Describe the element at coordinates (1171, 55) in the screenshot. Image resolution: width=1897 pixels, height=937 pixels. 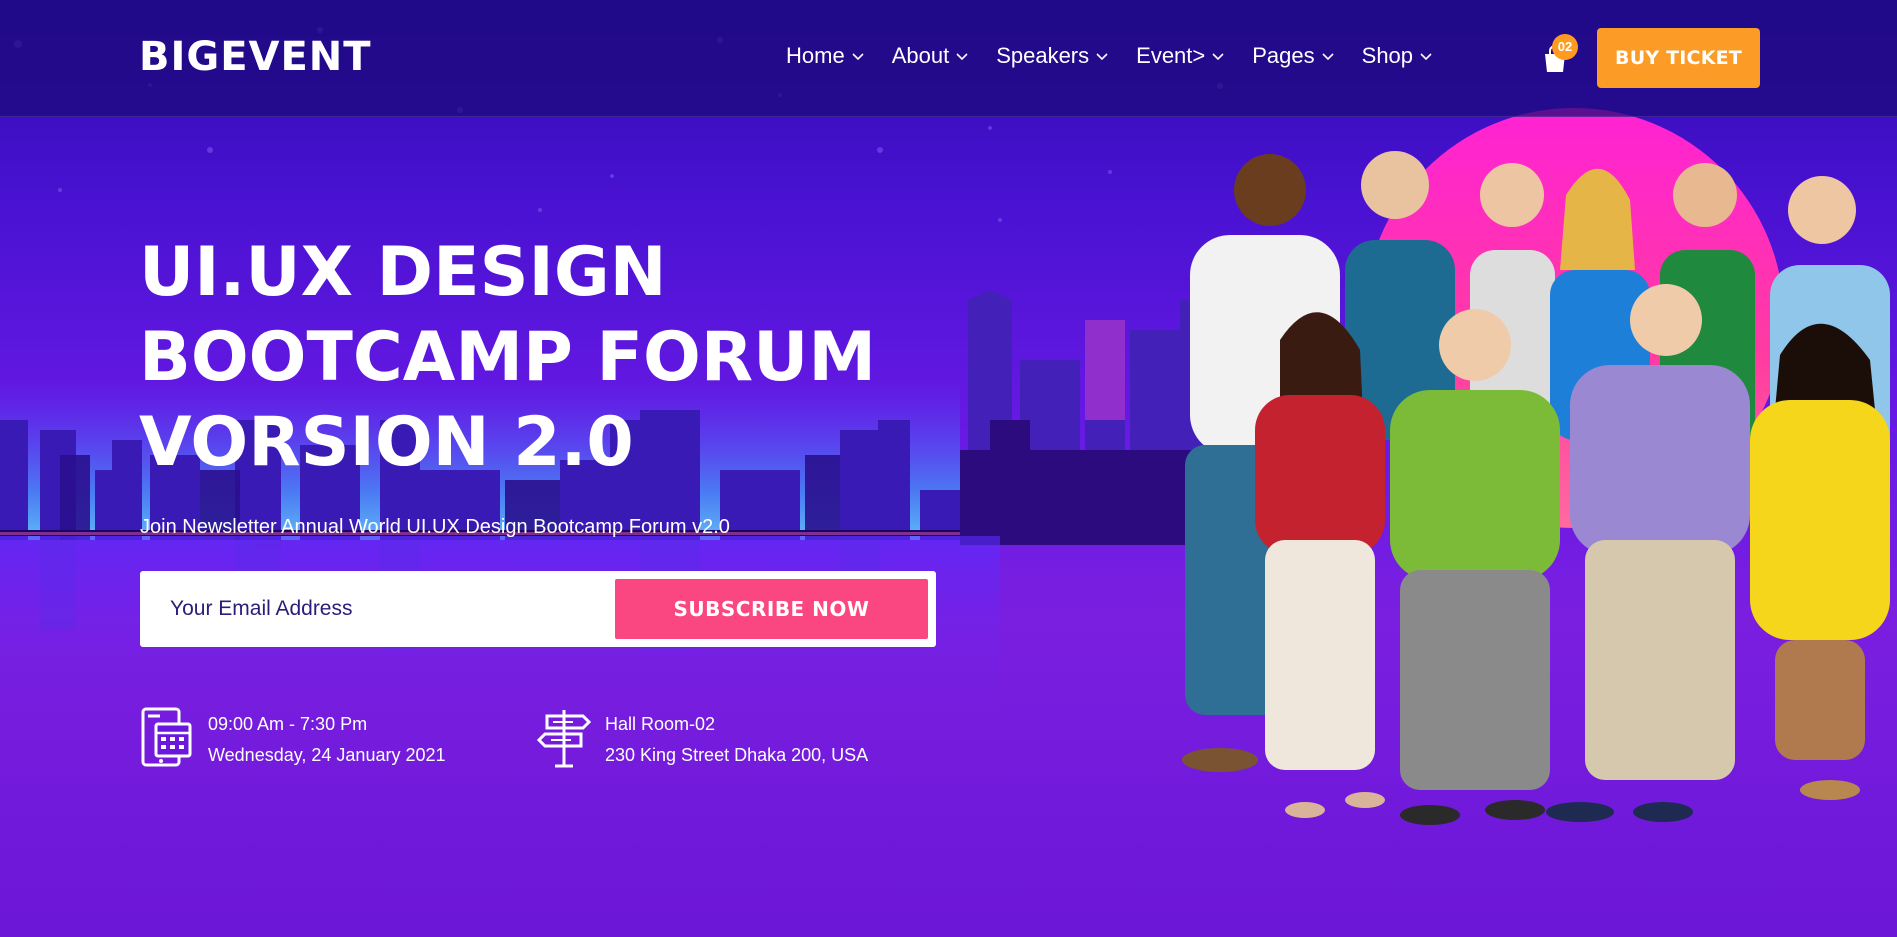
I see `nav-item-label: Event>` at that location.